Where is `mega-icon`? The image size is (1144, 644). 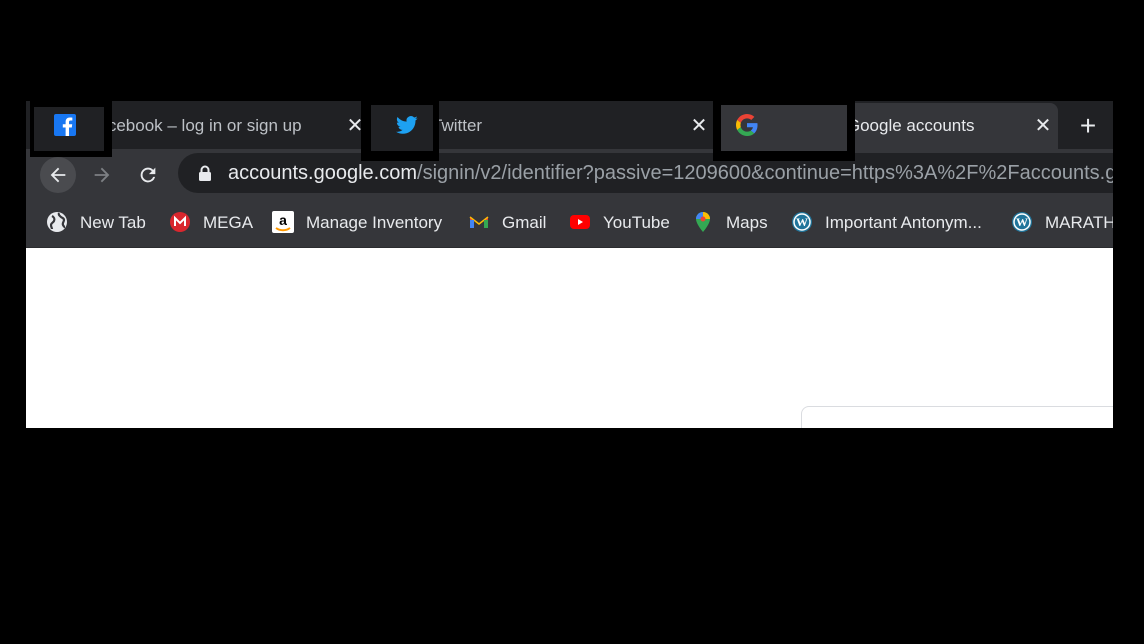 mega-icon is located at coordinates (180, 222).